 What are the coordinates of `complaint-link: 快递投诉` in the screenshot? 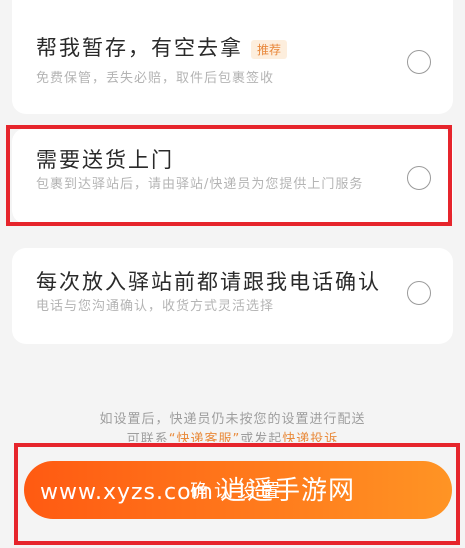 It's located at (310, 437).